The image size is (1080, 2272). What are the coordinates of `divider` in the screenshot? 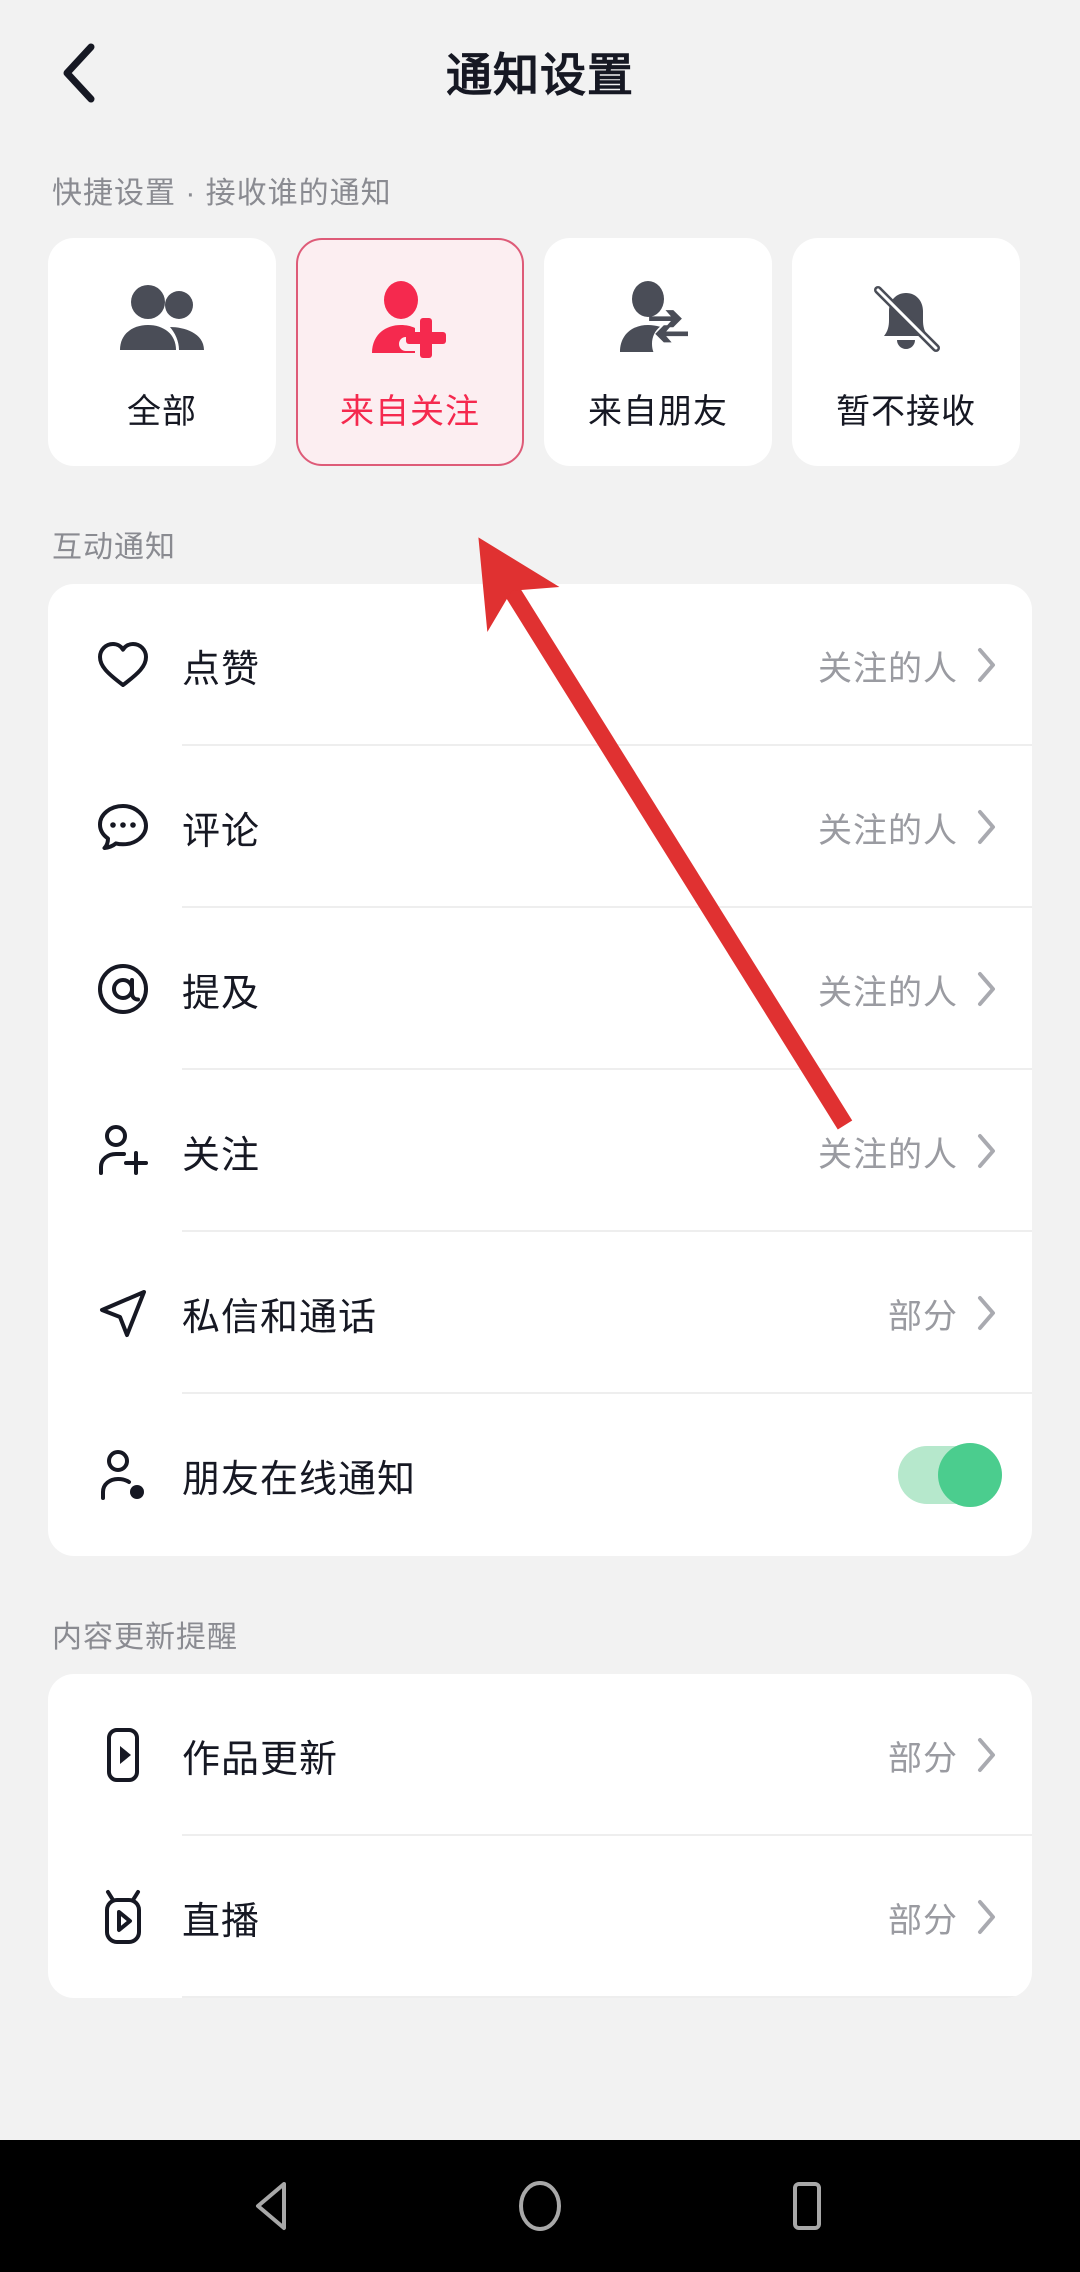 It's located at (607, 1997).